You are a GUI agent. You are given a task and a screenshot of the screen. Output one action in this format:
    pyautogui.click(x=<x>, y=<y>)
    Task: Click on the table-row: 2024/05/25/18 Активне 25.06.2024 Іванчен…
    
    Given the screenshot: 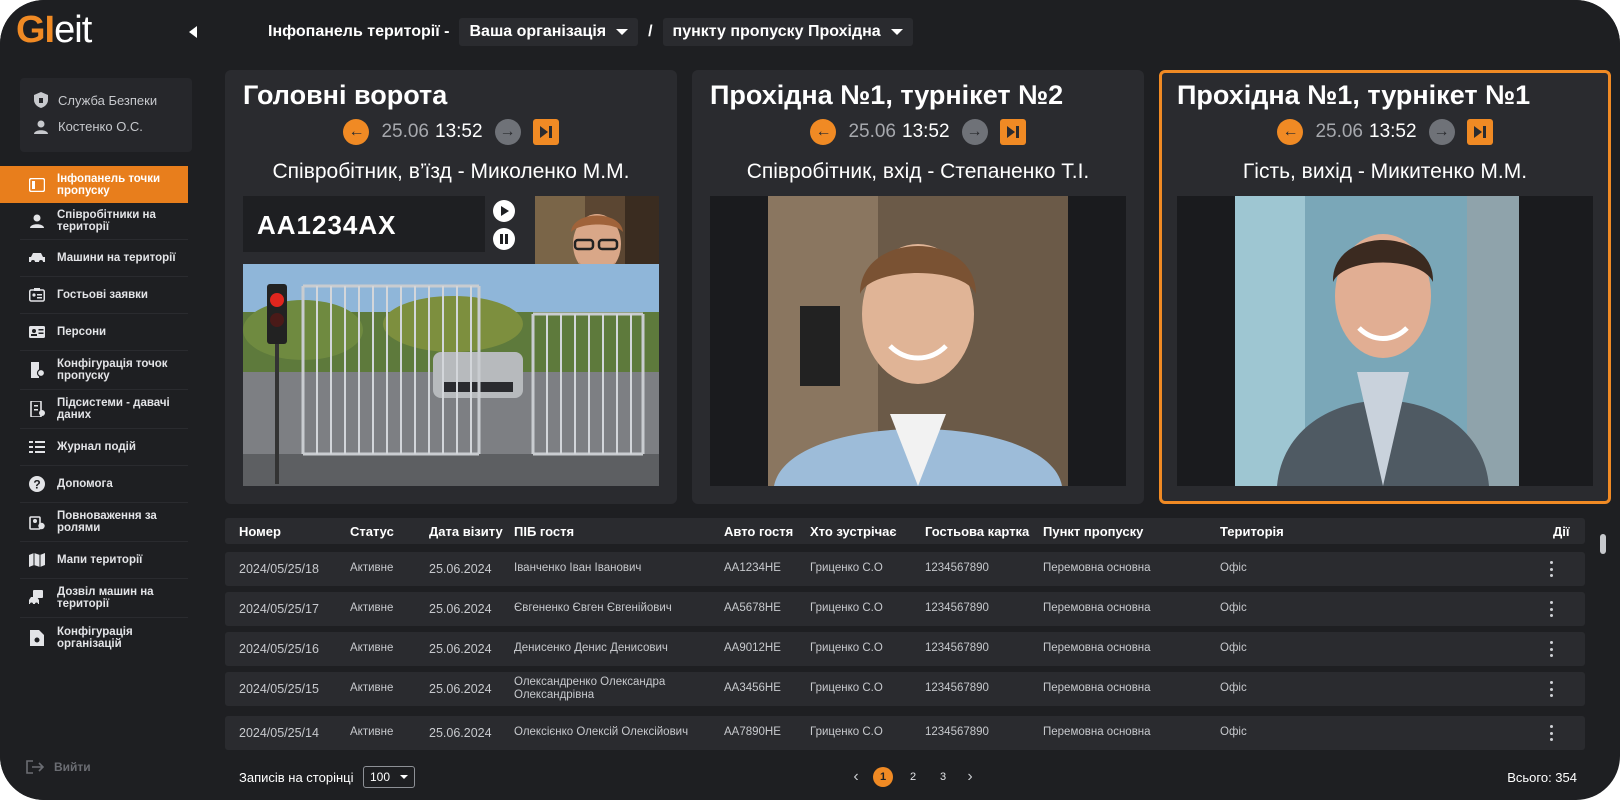 What is the action you would take?
    pyautogui.click(x=905, y=569)
    